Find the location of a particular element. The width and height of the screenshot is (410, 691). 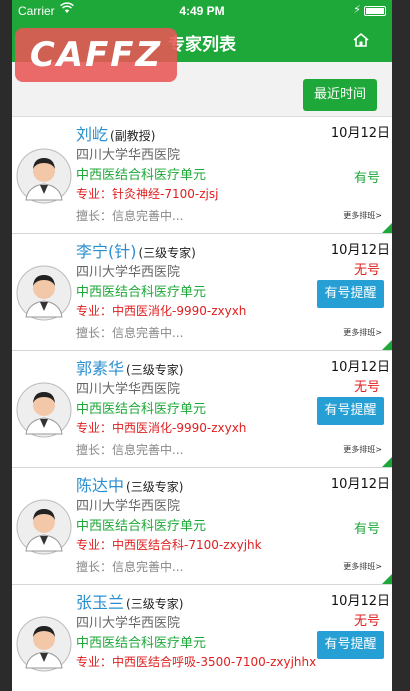

doctor-name: 郭素华 is located at coordinates (100, 368).